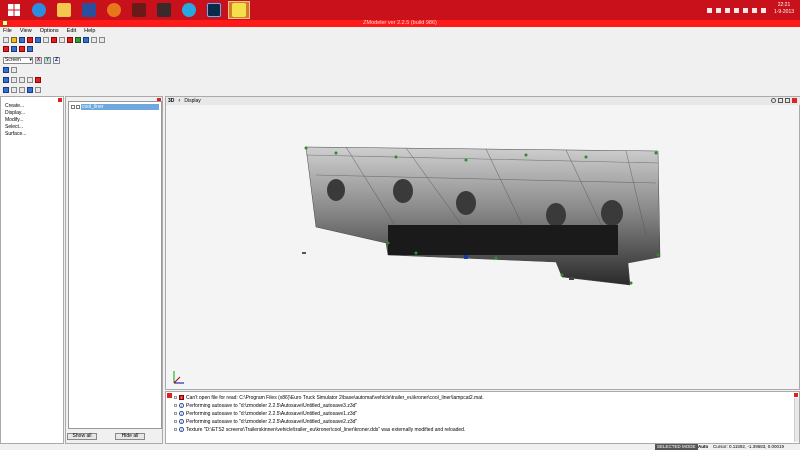 The width and height of the screenshot is (800, 450). Describe the element at coordinates (239, 10) in the screenshot. I see `zmodeler-icon` at that location.